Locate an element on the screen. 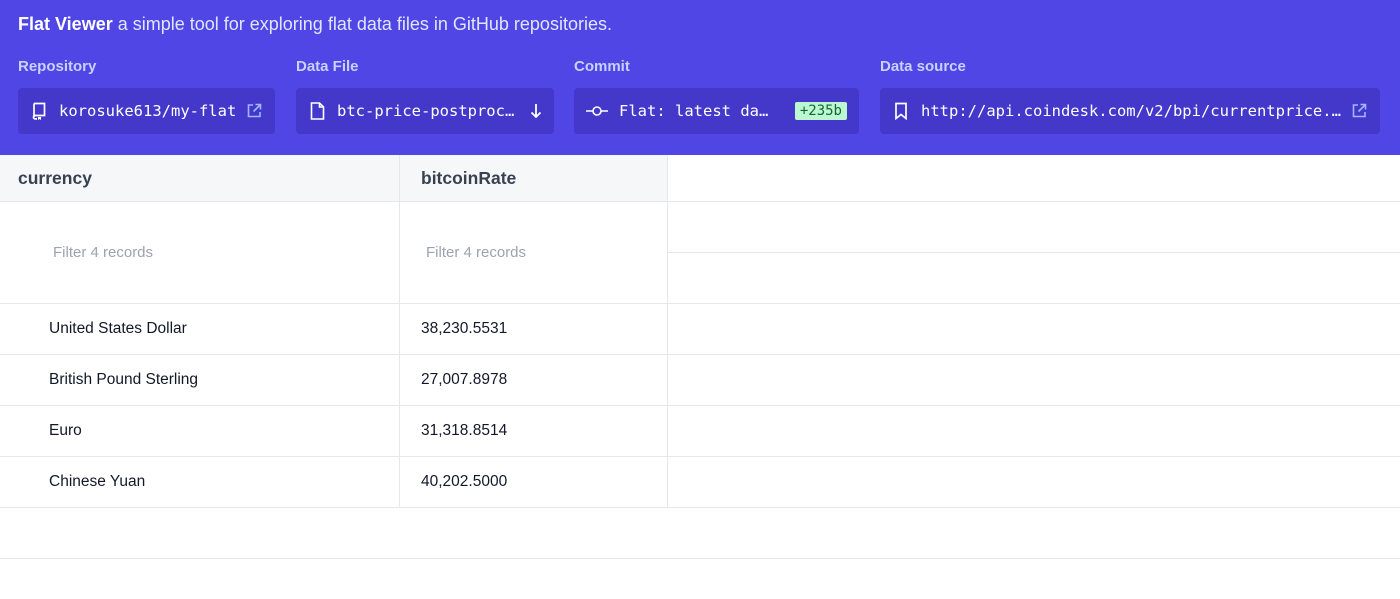 Image resolution: width=1400 pixels, height=599 pixels. commit-selector: Flat: latest data +235b is located at coordinates (716, 111).